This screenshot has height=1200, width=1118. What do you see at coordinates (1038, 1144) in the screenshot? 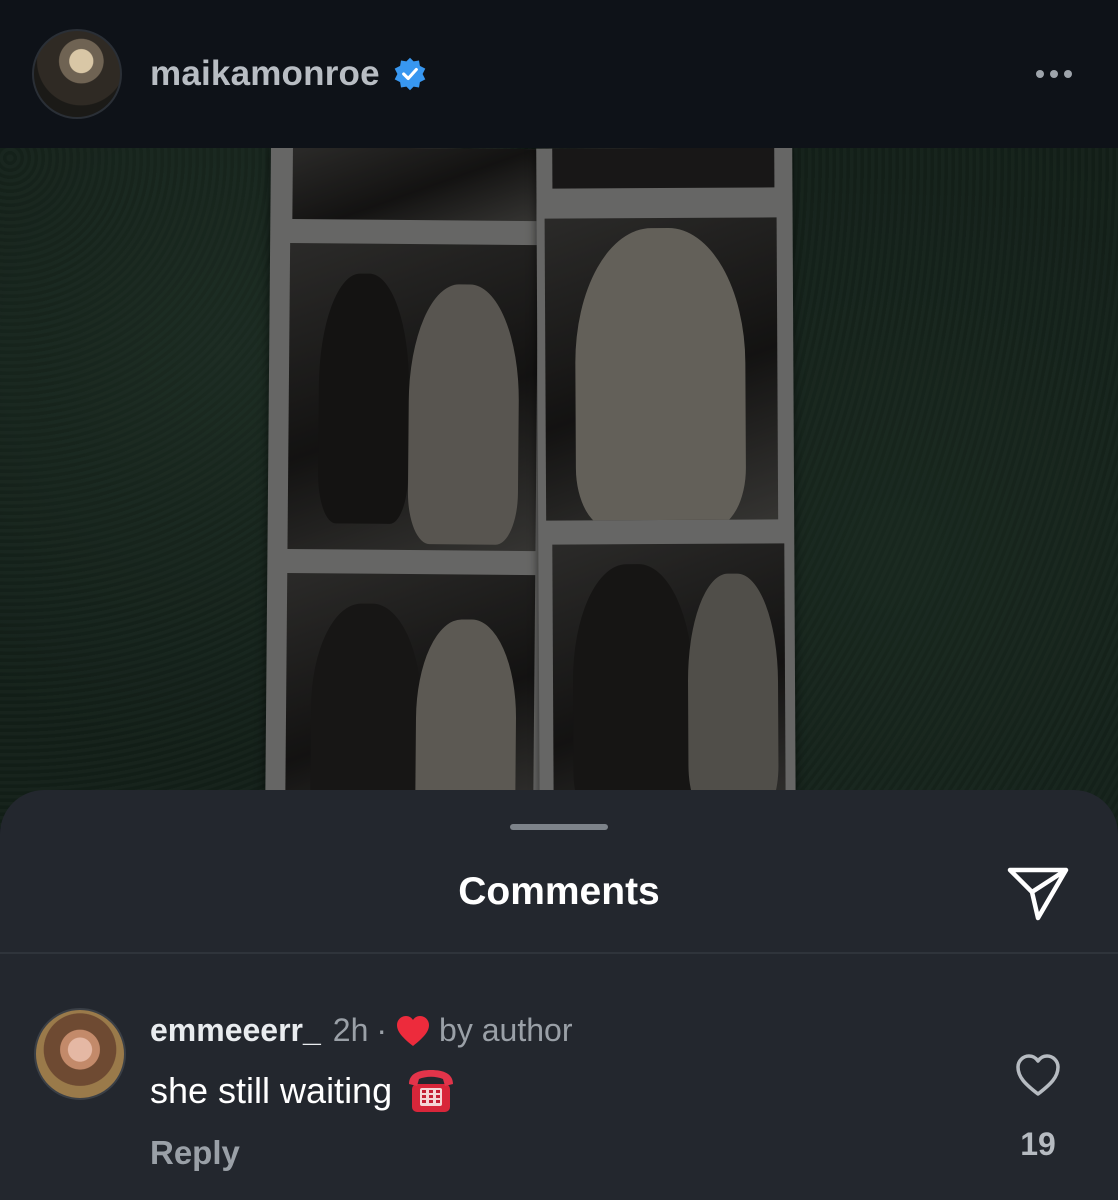
I see `like-count: 19` at bounding box center [1038, 1144].